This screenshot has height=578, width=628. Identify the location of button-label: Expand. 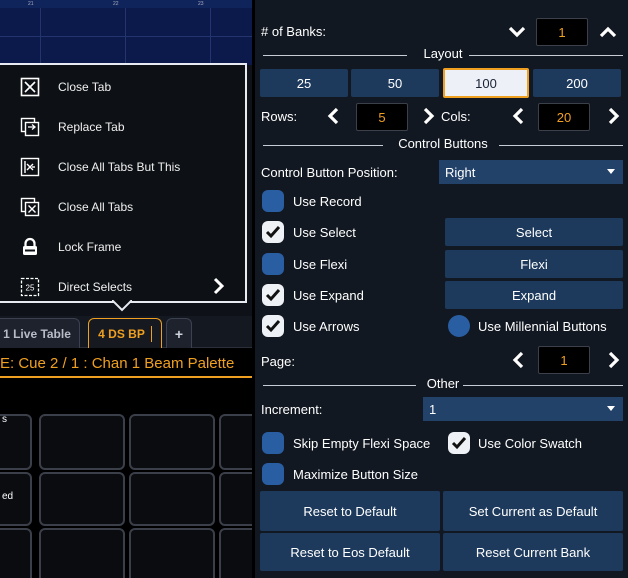
(534, 295).